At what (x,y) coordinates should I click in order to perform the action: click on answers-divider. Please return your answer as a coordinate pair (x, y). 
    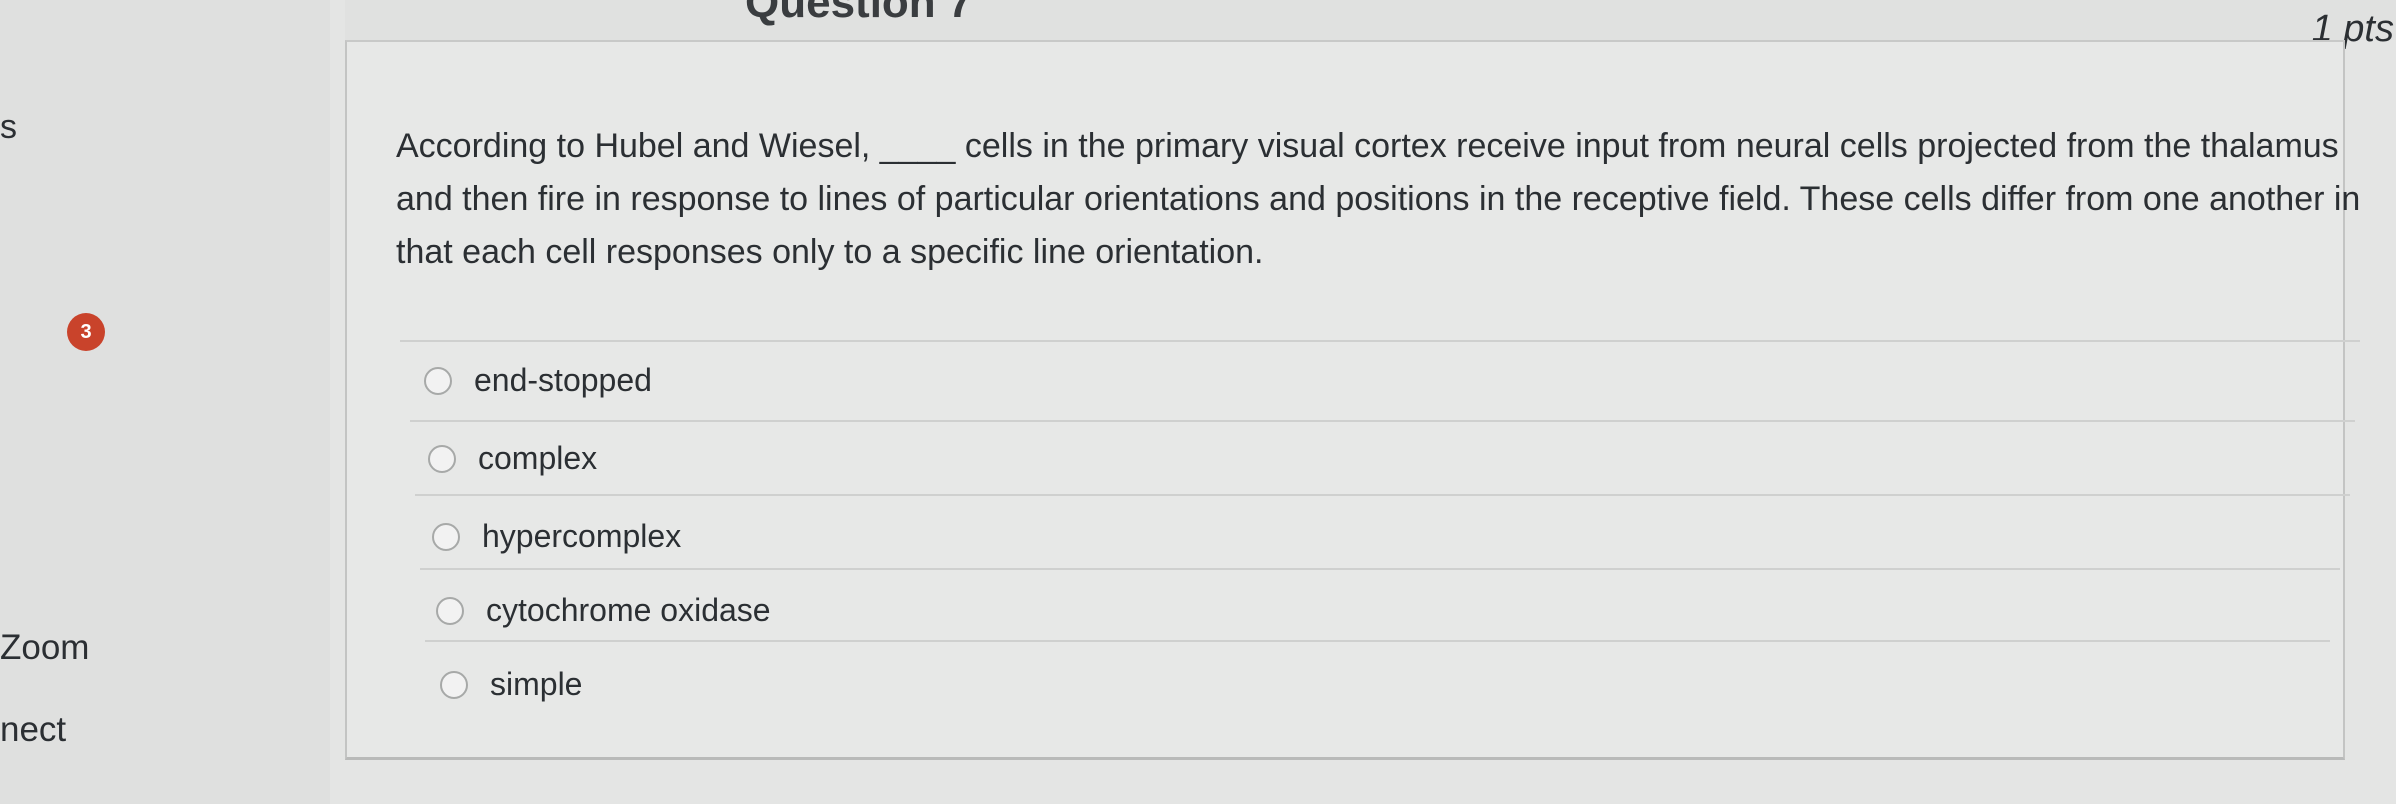
    Looking at the image, I should click on (1380, 341).